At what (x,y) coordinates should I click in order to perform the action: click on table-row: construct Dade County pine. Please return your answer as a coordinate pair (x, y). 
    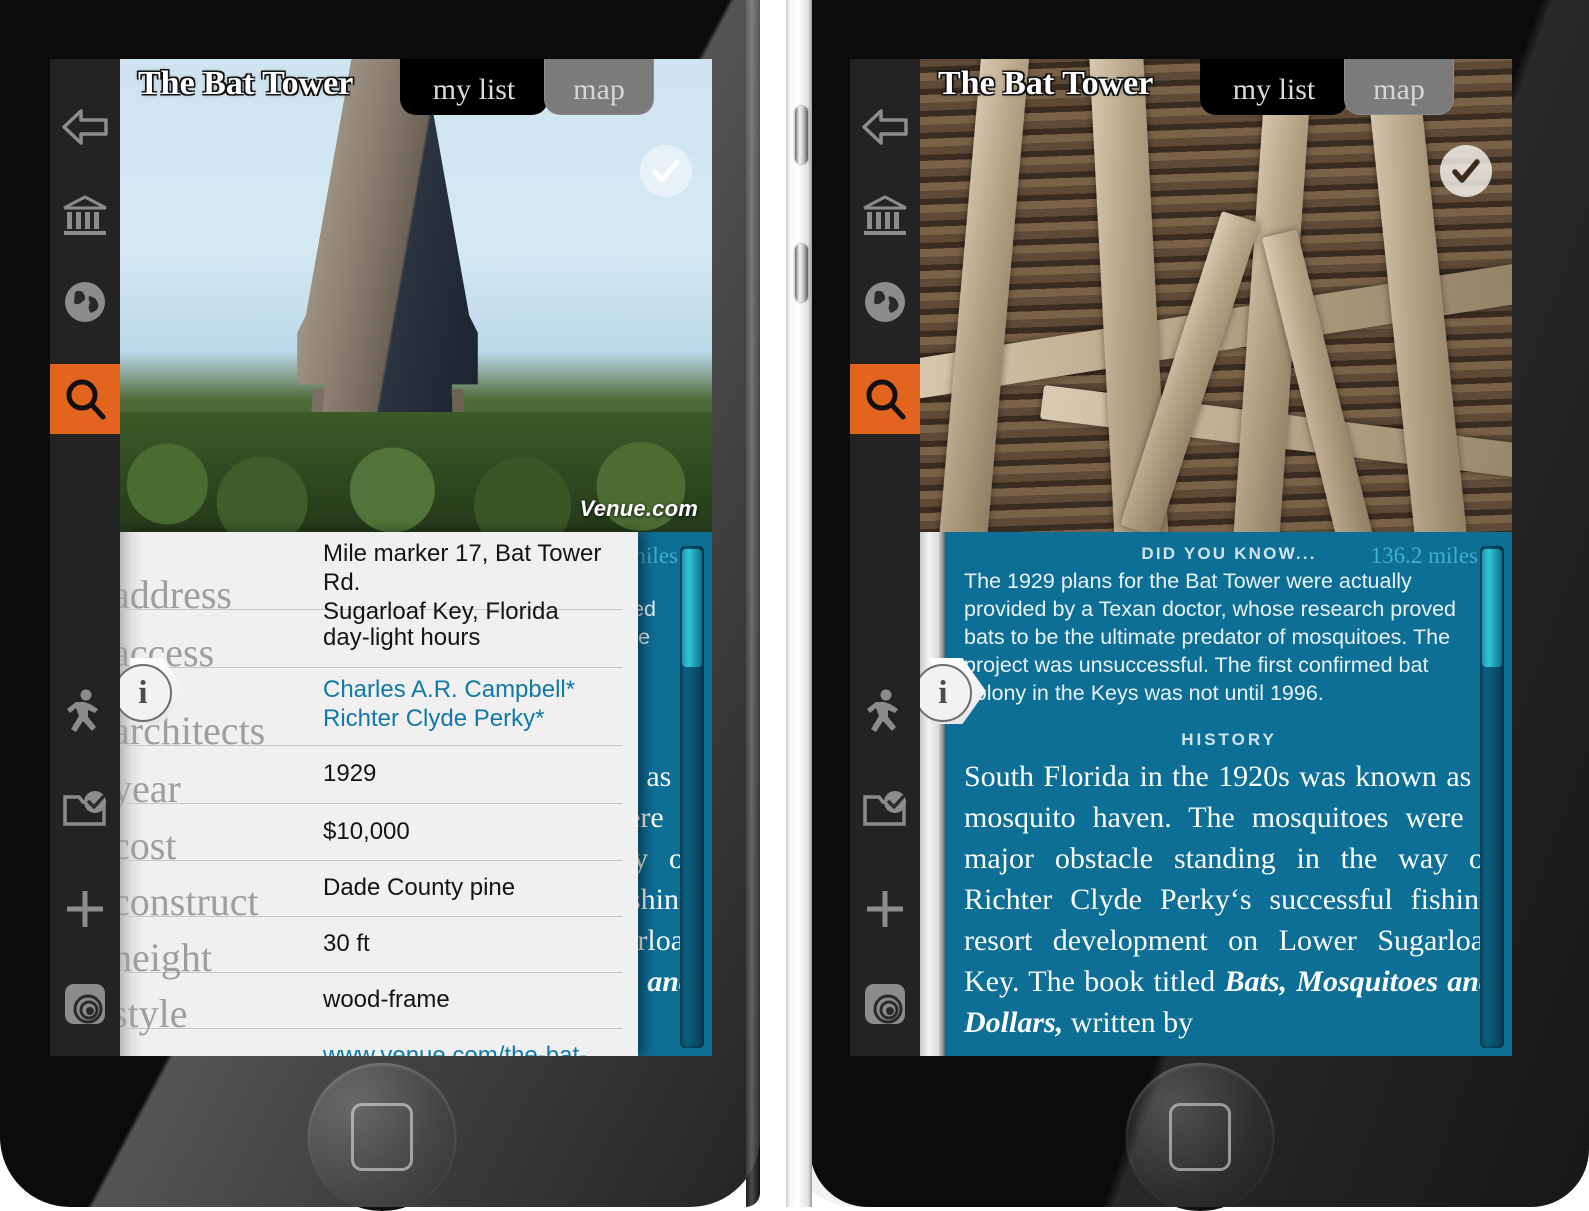
    Looking at the image, I should click on (371, 891).